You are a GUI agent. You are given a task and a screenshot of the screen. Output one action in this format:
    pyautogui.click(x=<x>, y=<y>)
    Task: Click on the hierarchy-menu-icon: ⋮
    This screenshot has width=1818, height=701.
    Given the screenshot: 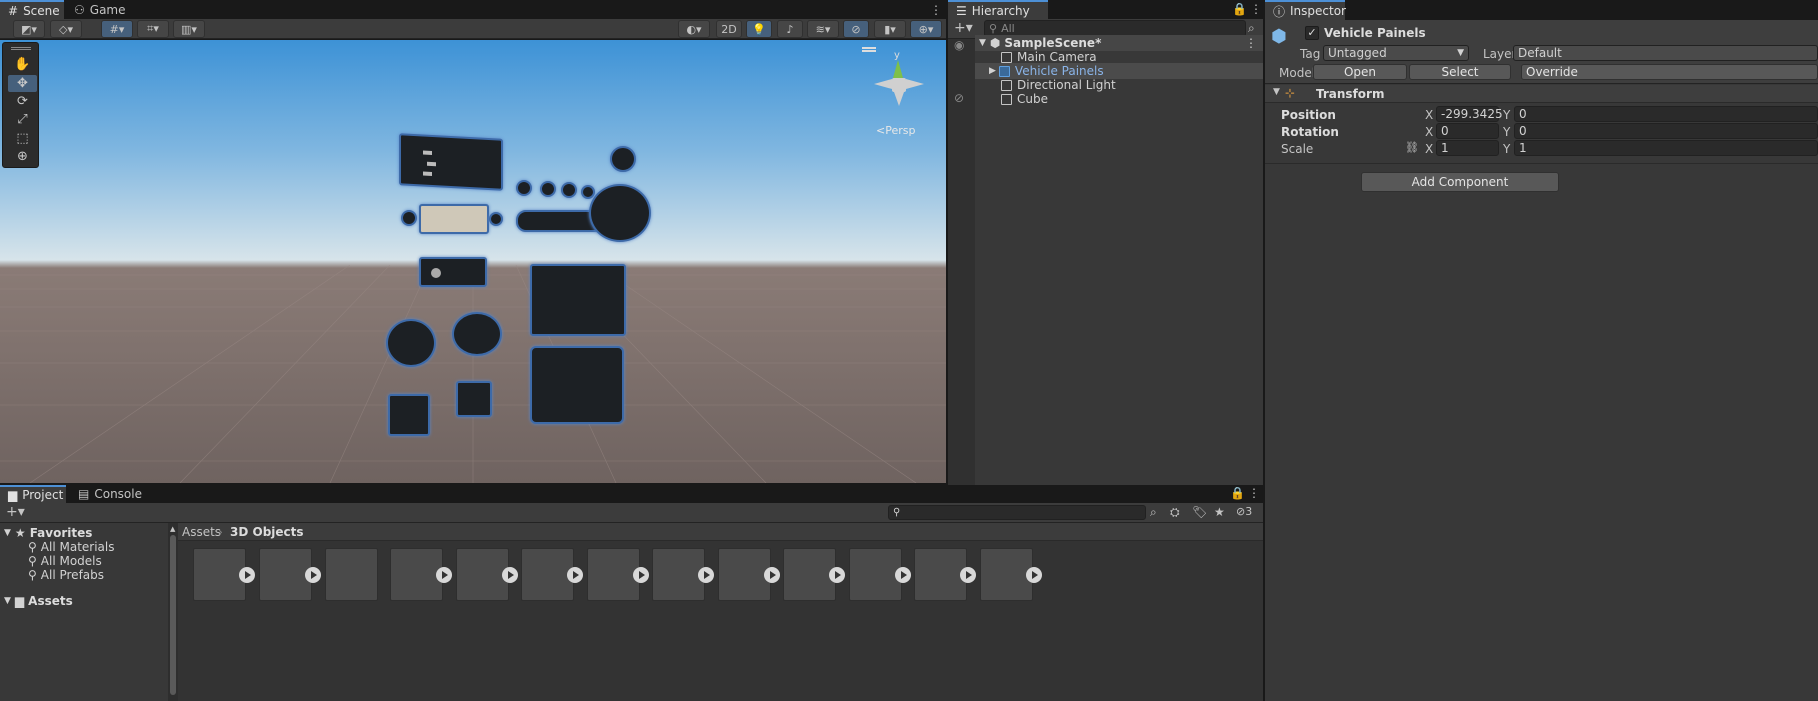 What is the action you would take?
    pyautogui.click(x=1256, y=9)
    